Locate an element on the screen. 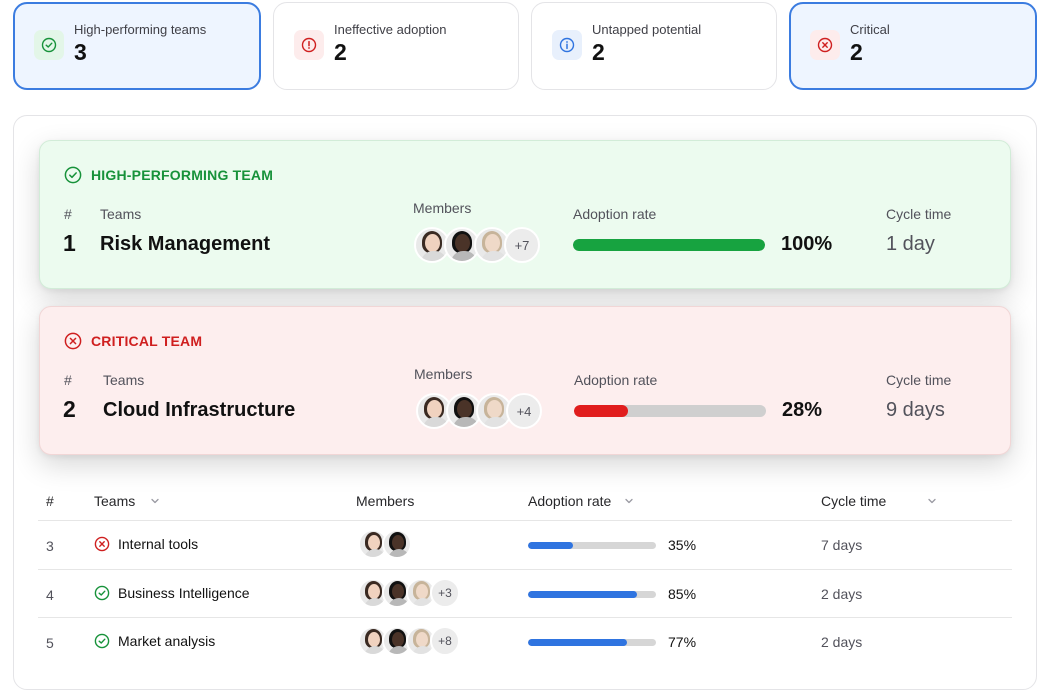 The image size is (1050, 692). member-avatars is located at coordinates (385, 544).